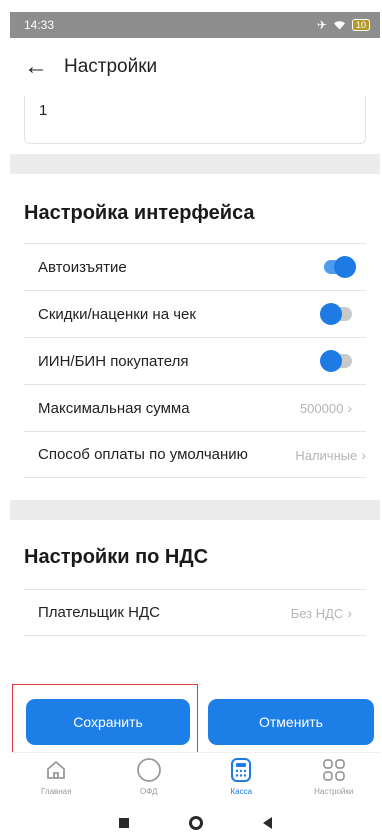  I want to click on tab-label: Настройки, so click(334, 791).